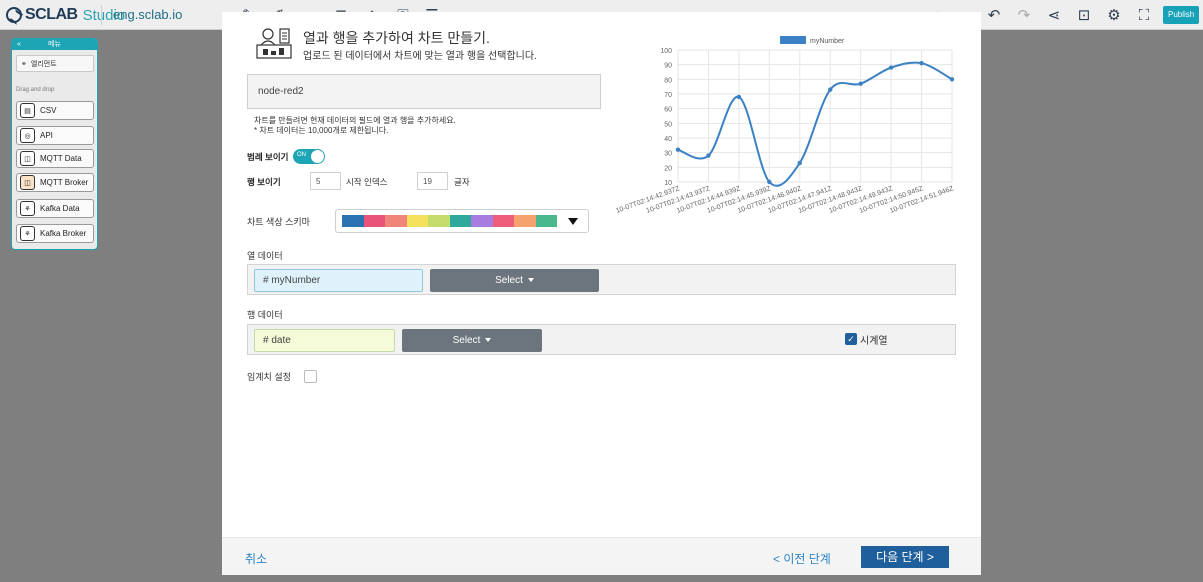 This screenshot has width=1203, height=582. I want to click on y-tick-label: 90, so click(668, 66).